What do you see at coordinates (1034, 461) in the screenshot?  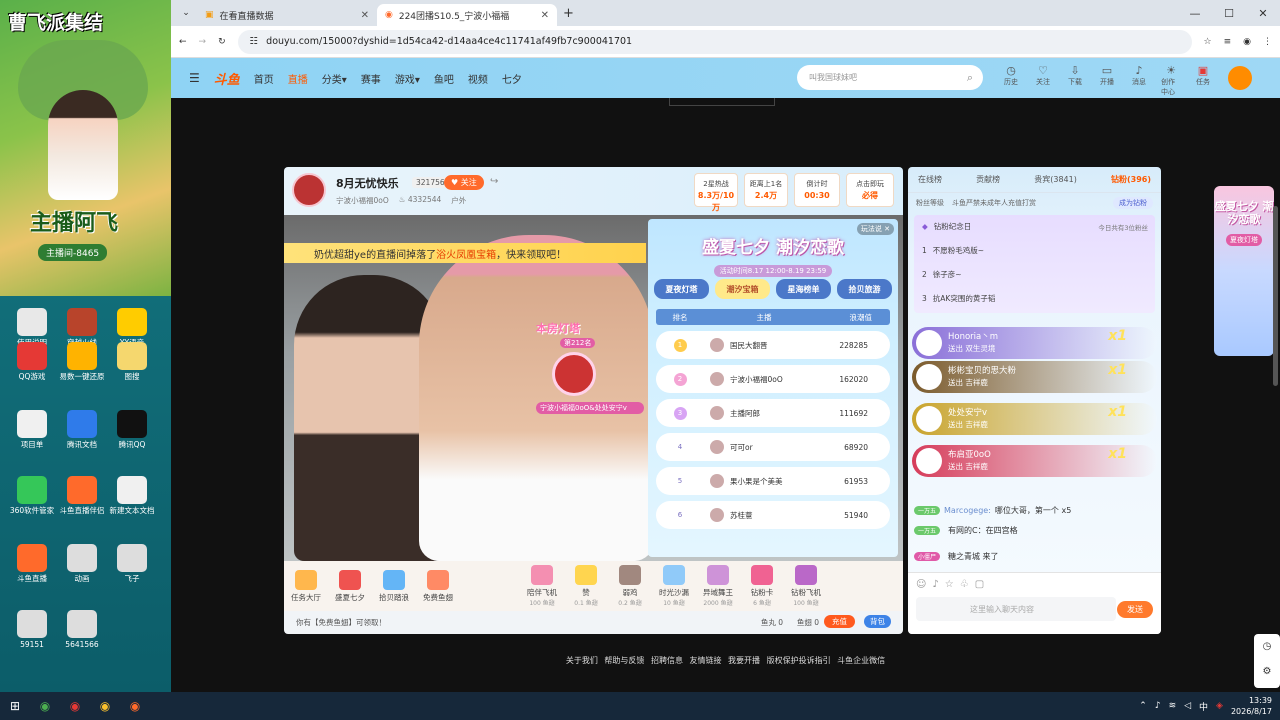 I see `chat-gift-notice: 布启亚0oO 送出 吉祥鹿 x1` at bounding box center [1034, 461].